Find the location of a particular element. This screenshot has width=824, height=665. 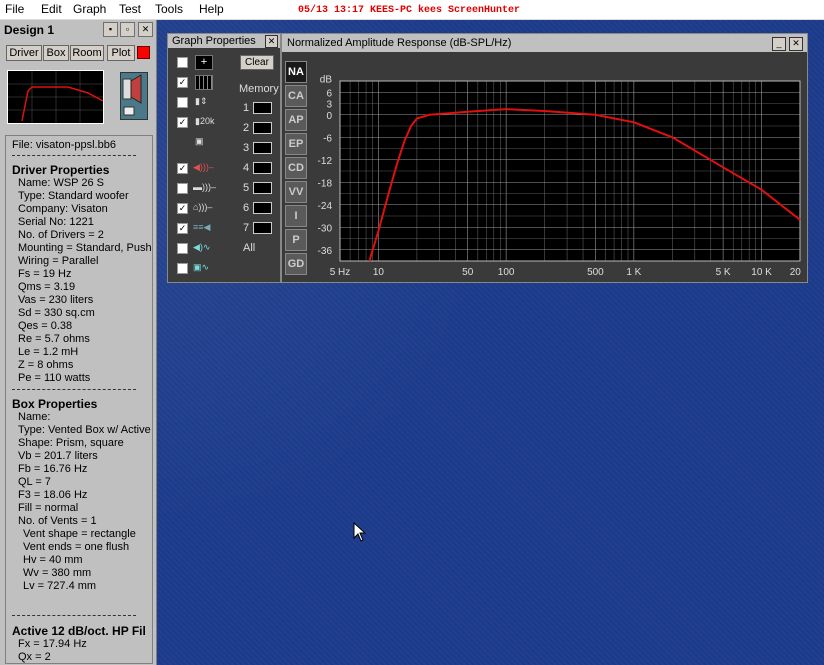

driver-prop: Name: WSP 26 S is located at coordinates (61, 183).